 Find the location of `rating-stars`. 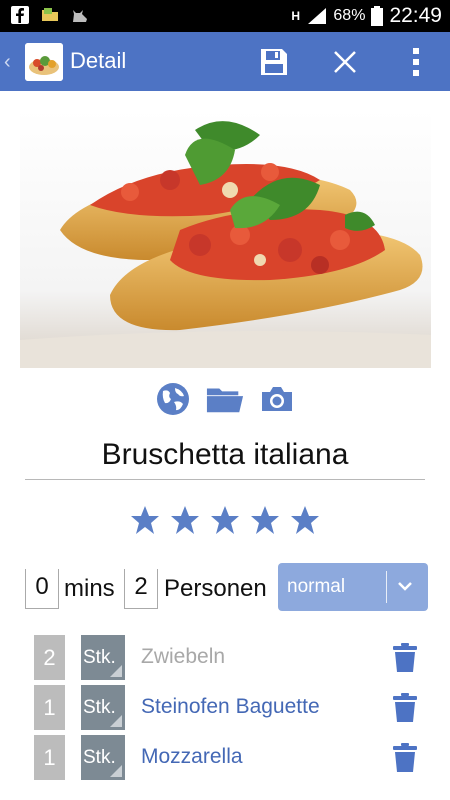

rating-stars is located at coordinates (225, 520).